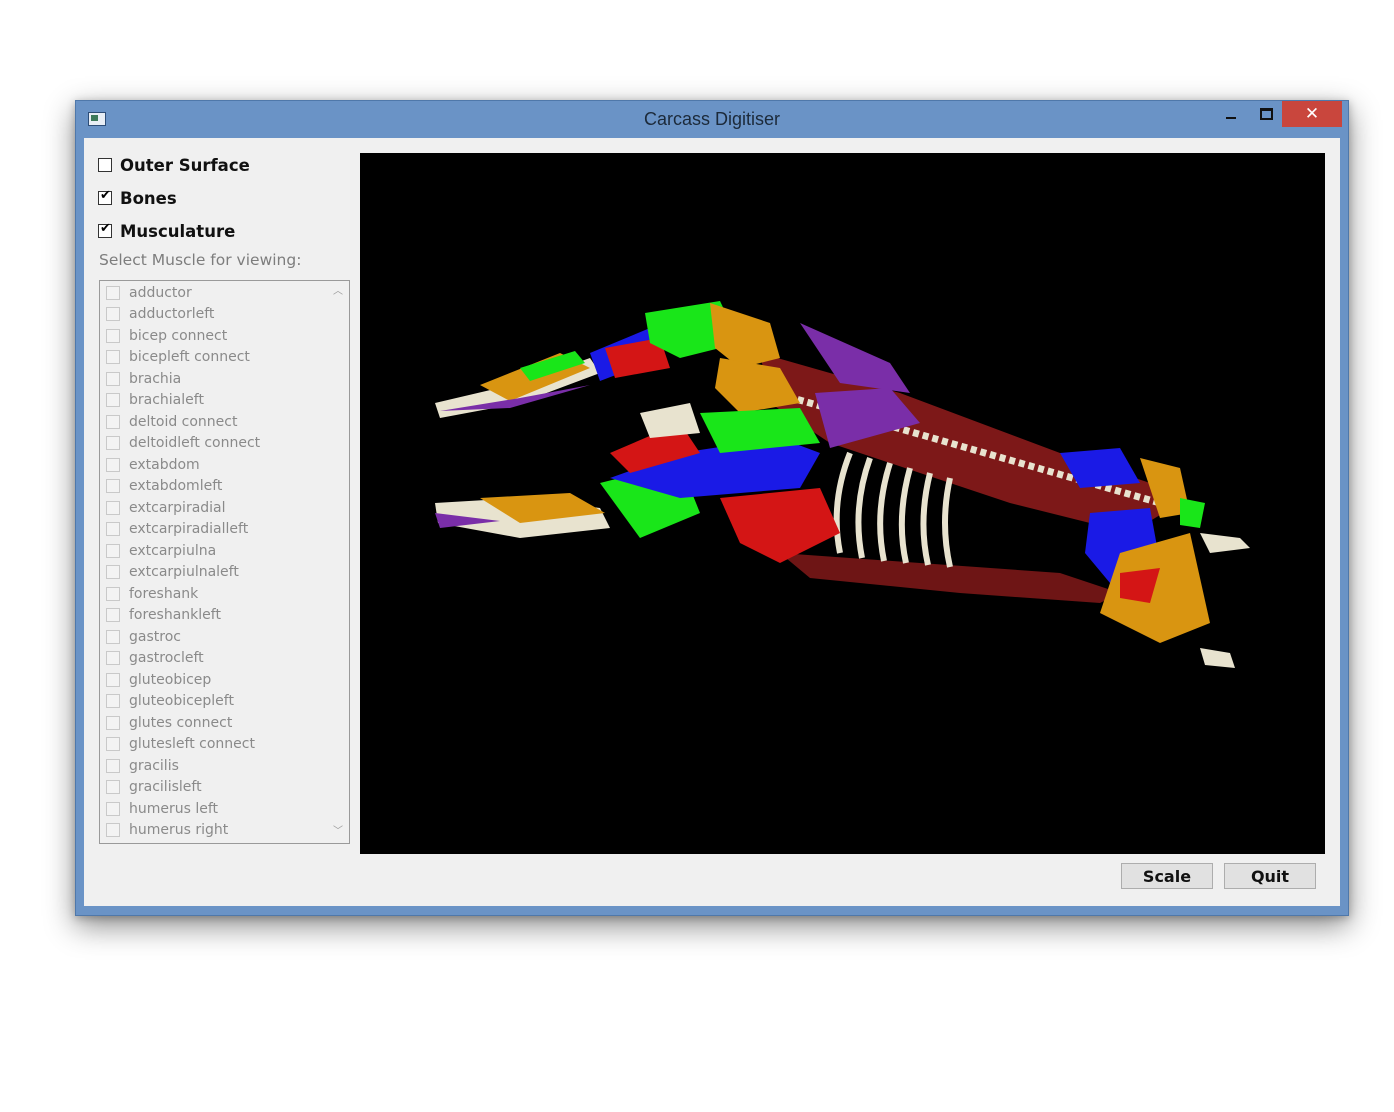 The height and width of the screenshot is (1112, 1394). I want to click on list-item: extabdomleft, so click(213, 487).